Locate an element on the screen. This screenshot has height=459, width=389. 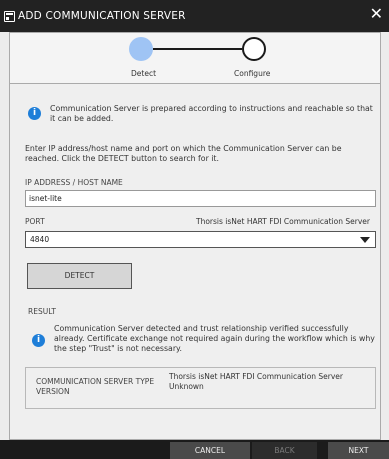
next-button: NEXT is located at coordinates (358, 450).